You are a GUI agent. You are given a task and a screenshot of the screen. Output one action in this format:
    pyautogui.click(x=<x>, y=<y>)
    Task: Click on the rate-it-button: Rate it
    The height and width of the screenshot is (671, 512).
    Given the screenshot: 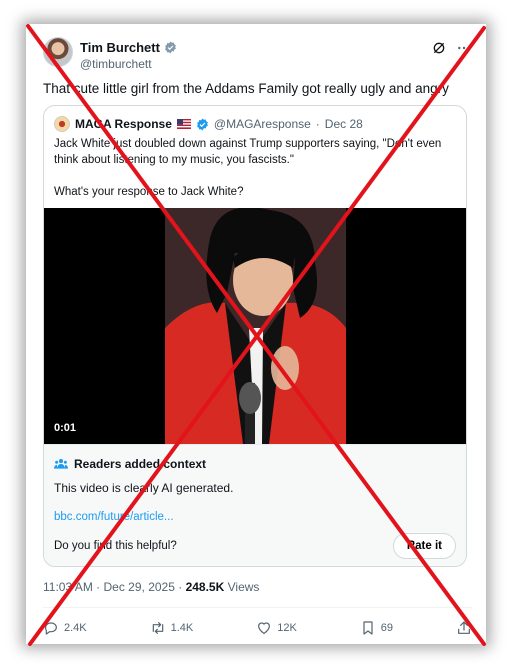 What is the action you would take?
    pyautogui.click(x=424, y=546)
    